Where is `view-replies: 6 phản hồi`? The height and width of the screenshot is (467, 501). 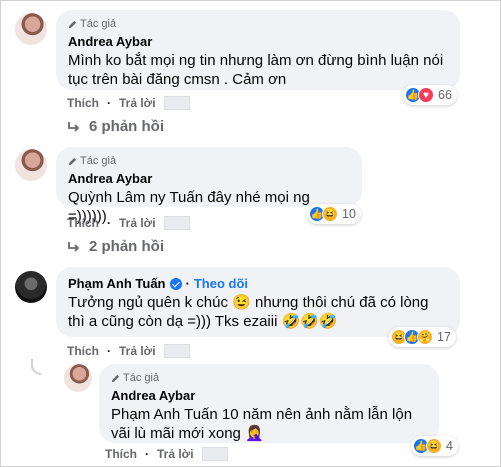 view-replies: 6 phản hồi is located at coordinates (115, 126).